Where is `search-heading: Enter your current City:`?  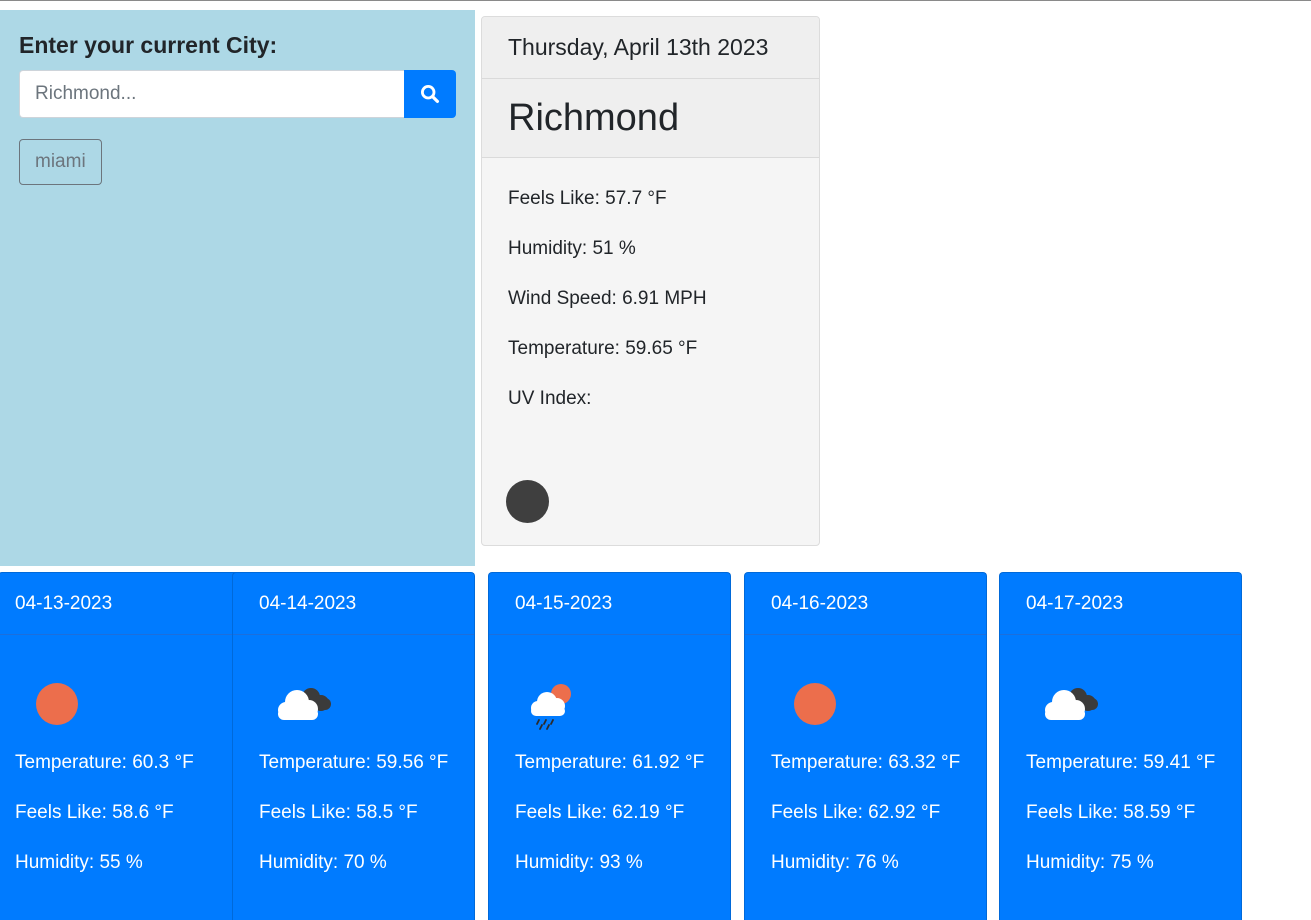
search-heading: Enter your current City: is located at coordinates (148, 45).